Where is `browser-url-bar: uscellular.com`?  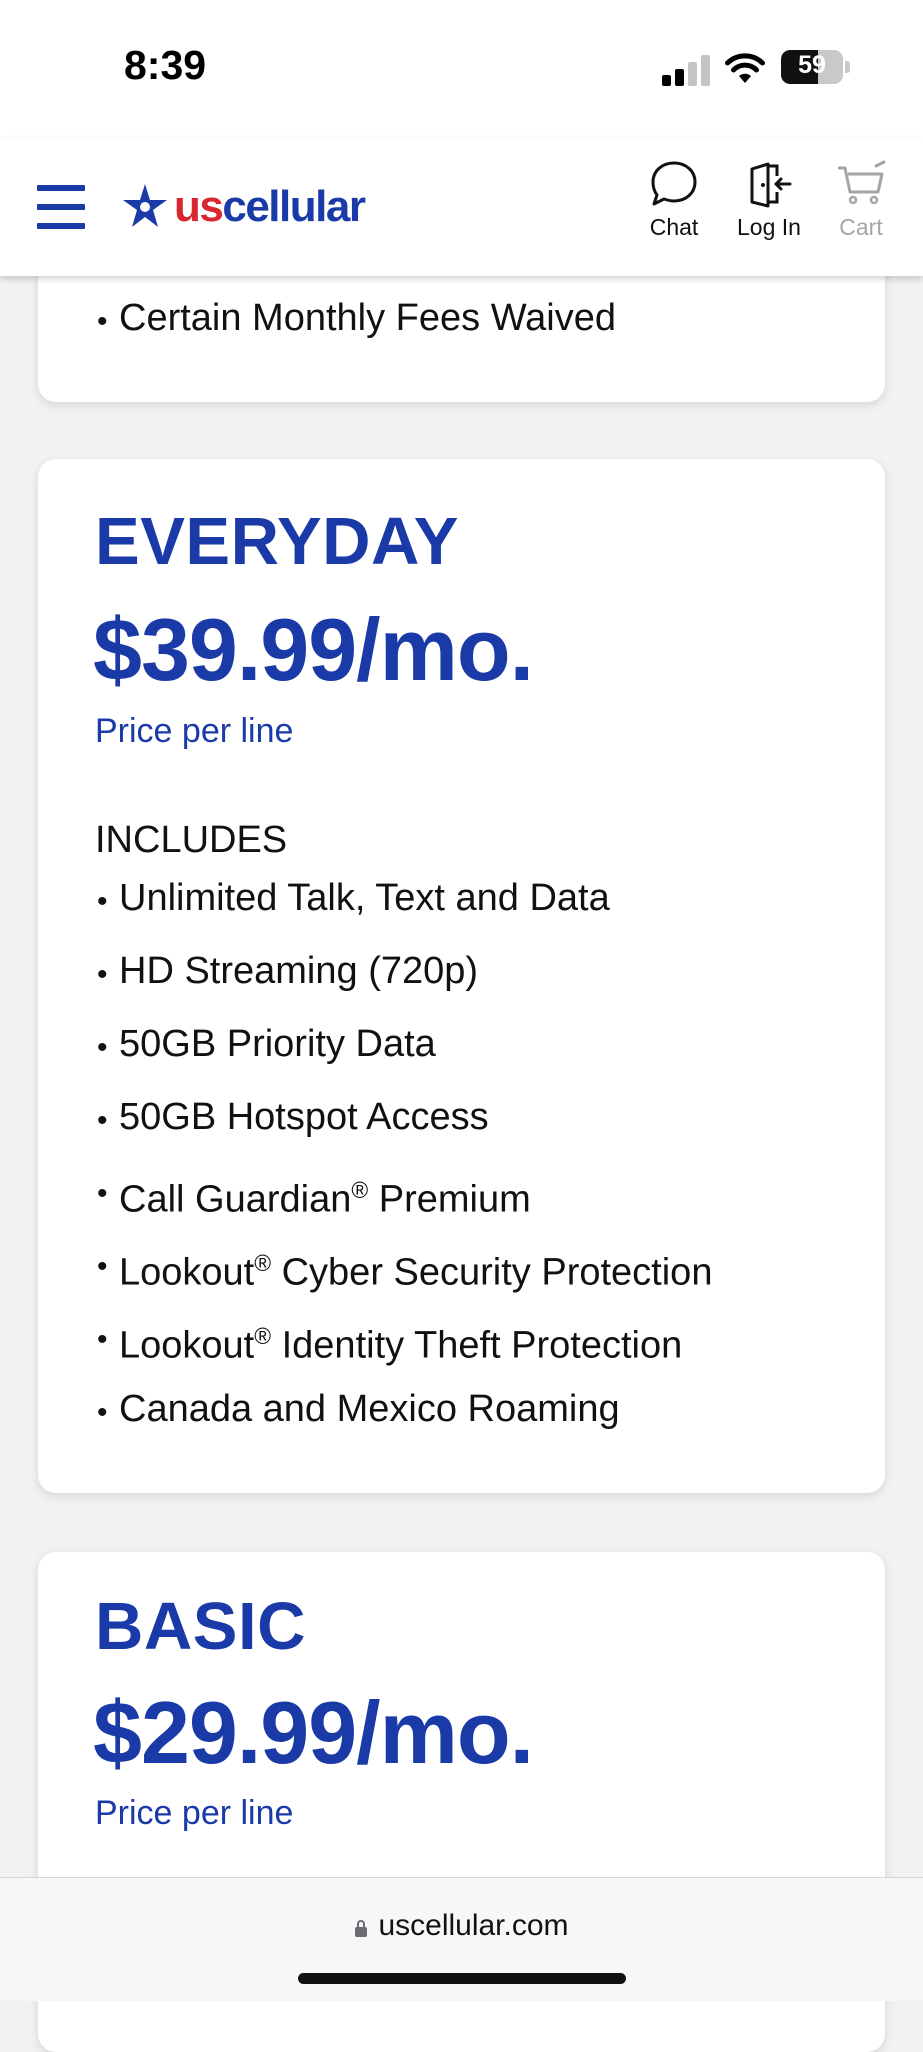 browser-url-bar: uscellular.com is located at coordinates (461, 1939).